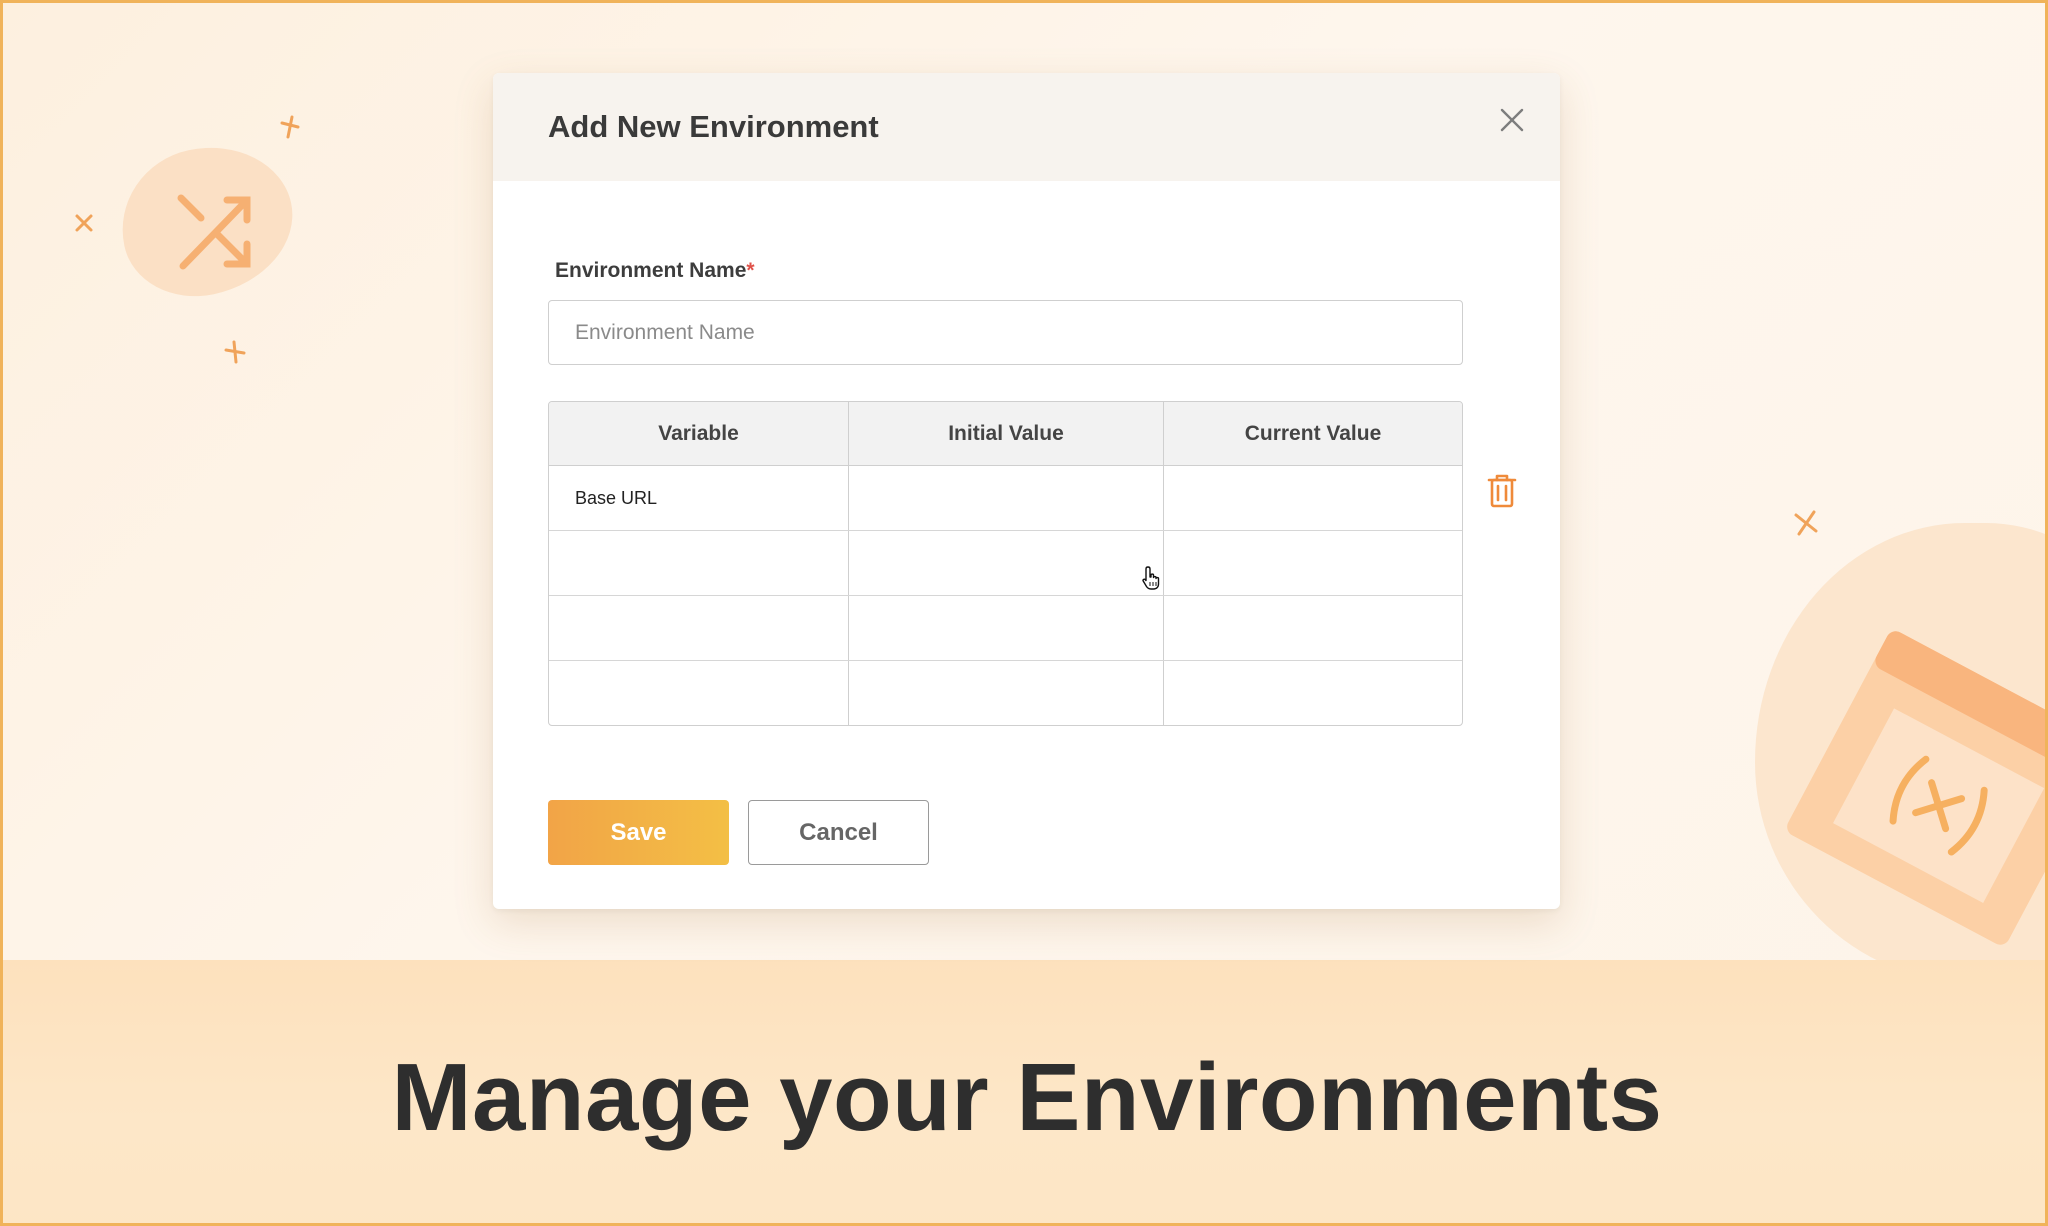  Describe the element at coordinates (1151, 578) in the screenshot. I see `hand-pointer-icon` at that location.